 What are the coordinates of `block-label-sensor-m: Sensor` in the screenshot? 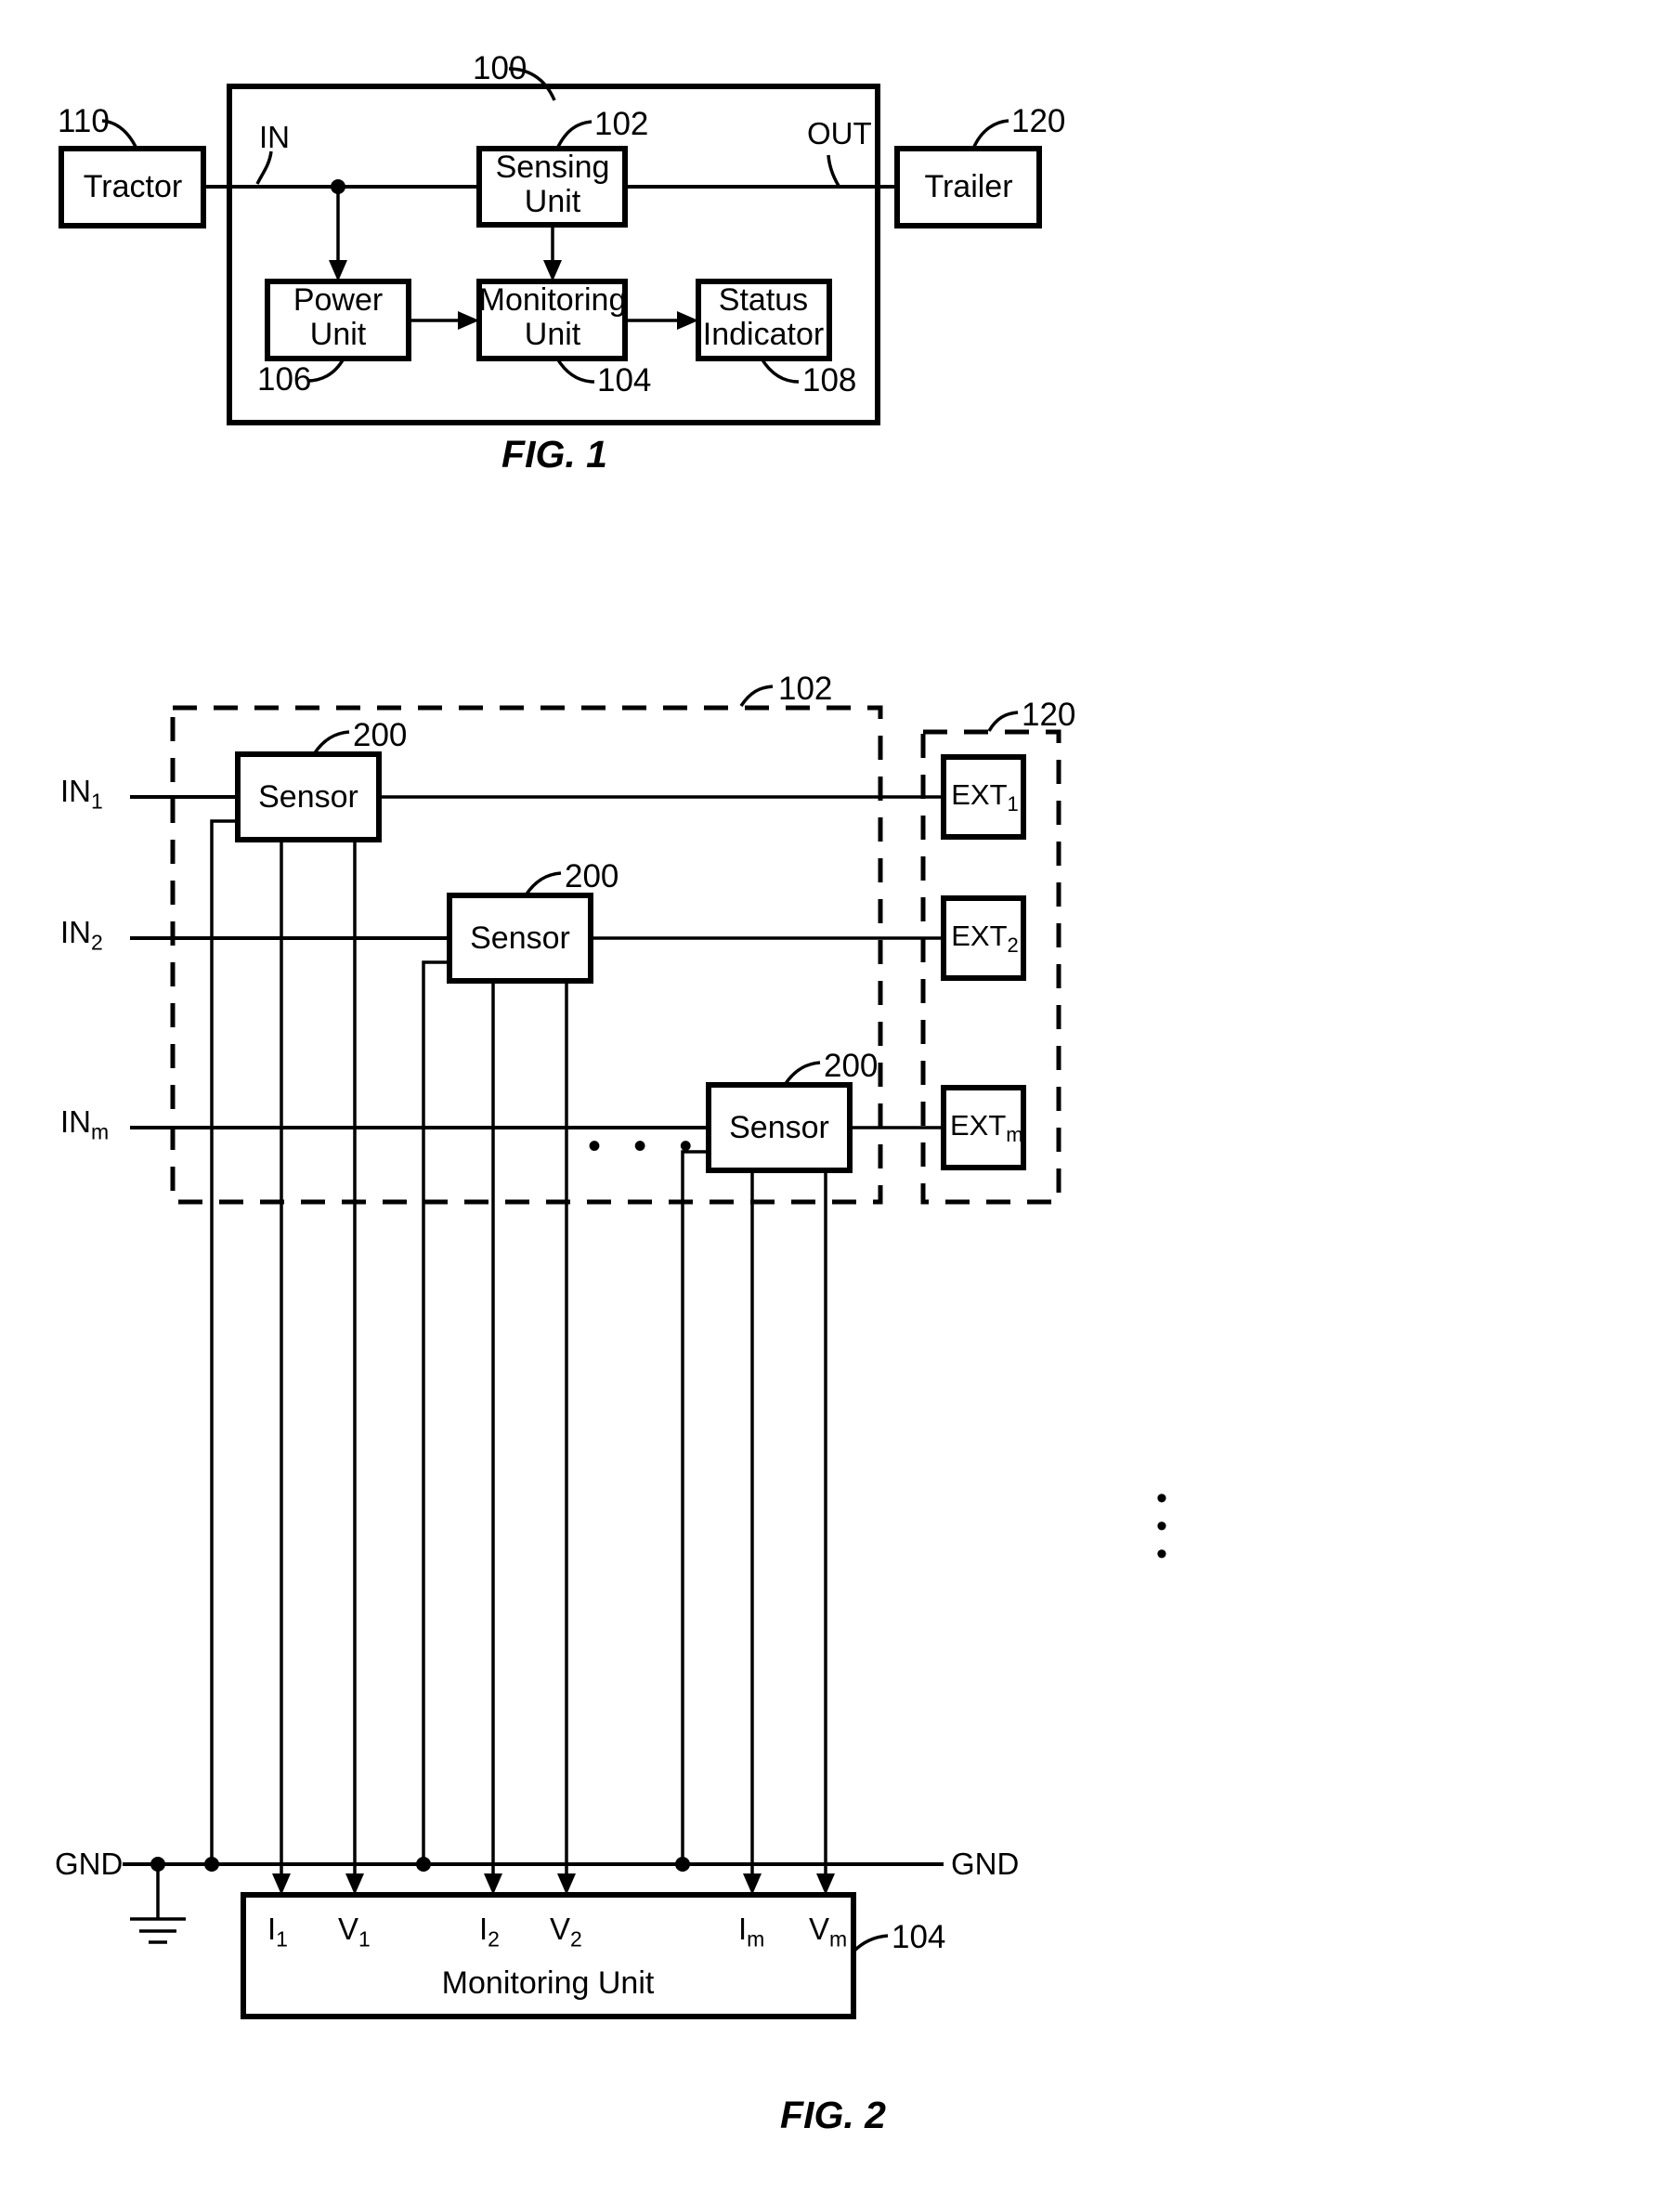 It's located at (779, 1128).